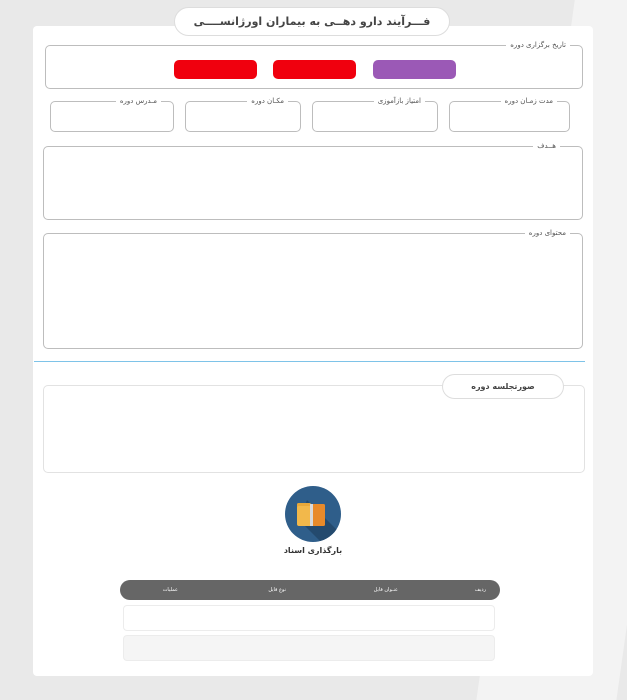 Image resolution: width=627 pixels, height=700 pixels. Describe the element at coordinates (313, 550) in the screenshot. I see `upload-documents-label: بارگذاری اسناد` at that location.